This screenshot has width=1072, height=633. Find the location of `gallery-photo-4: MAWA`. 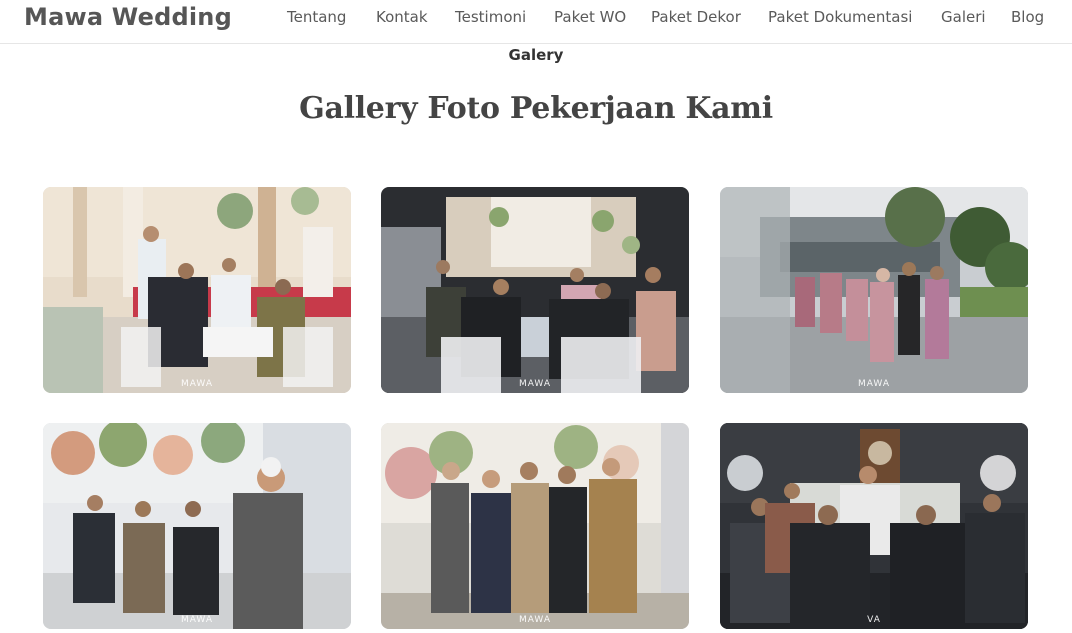

gallery-photo-4: MAWA is located at coordinates (197, 526).